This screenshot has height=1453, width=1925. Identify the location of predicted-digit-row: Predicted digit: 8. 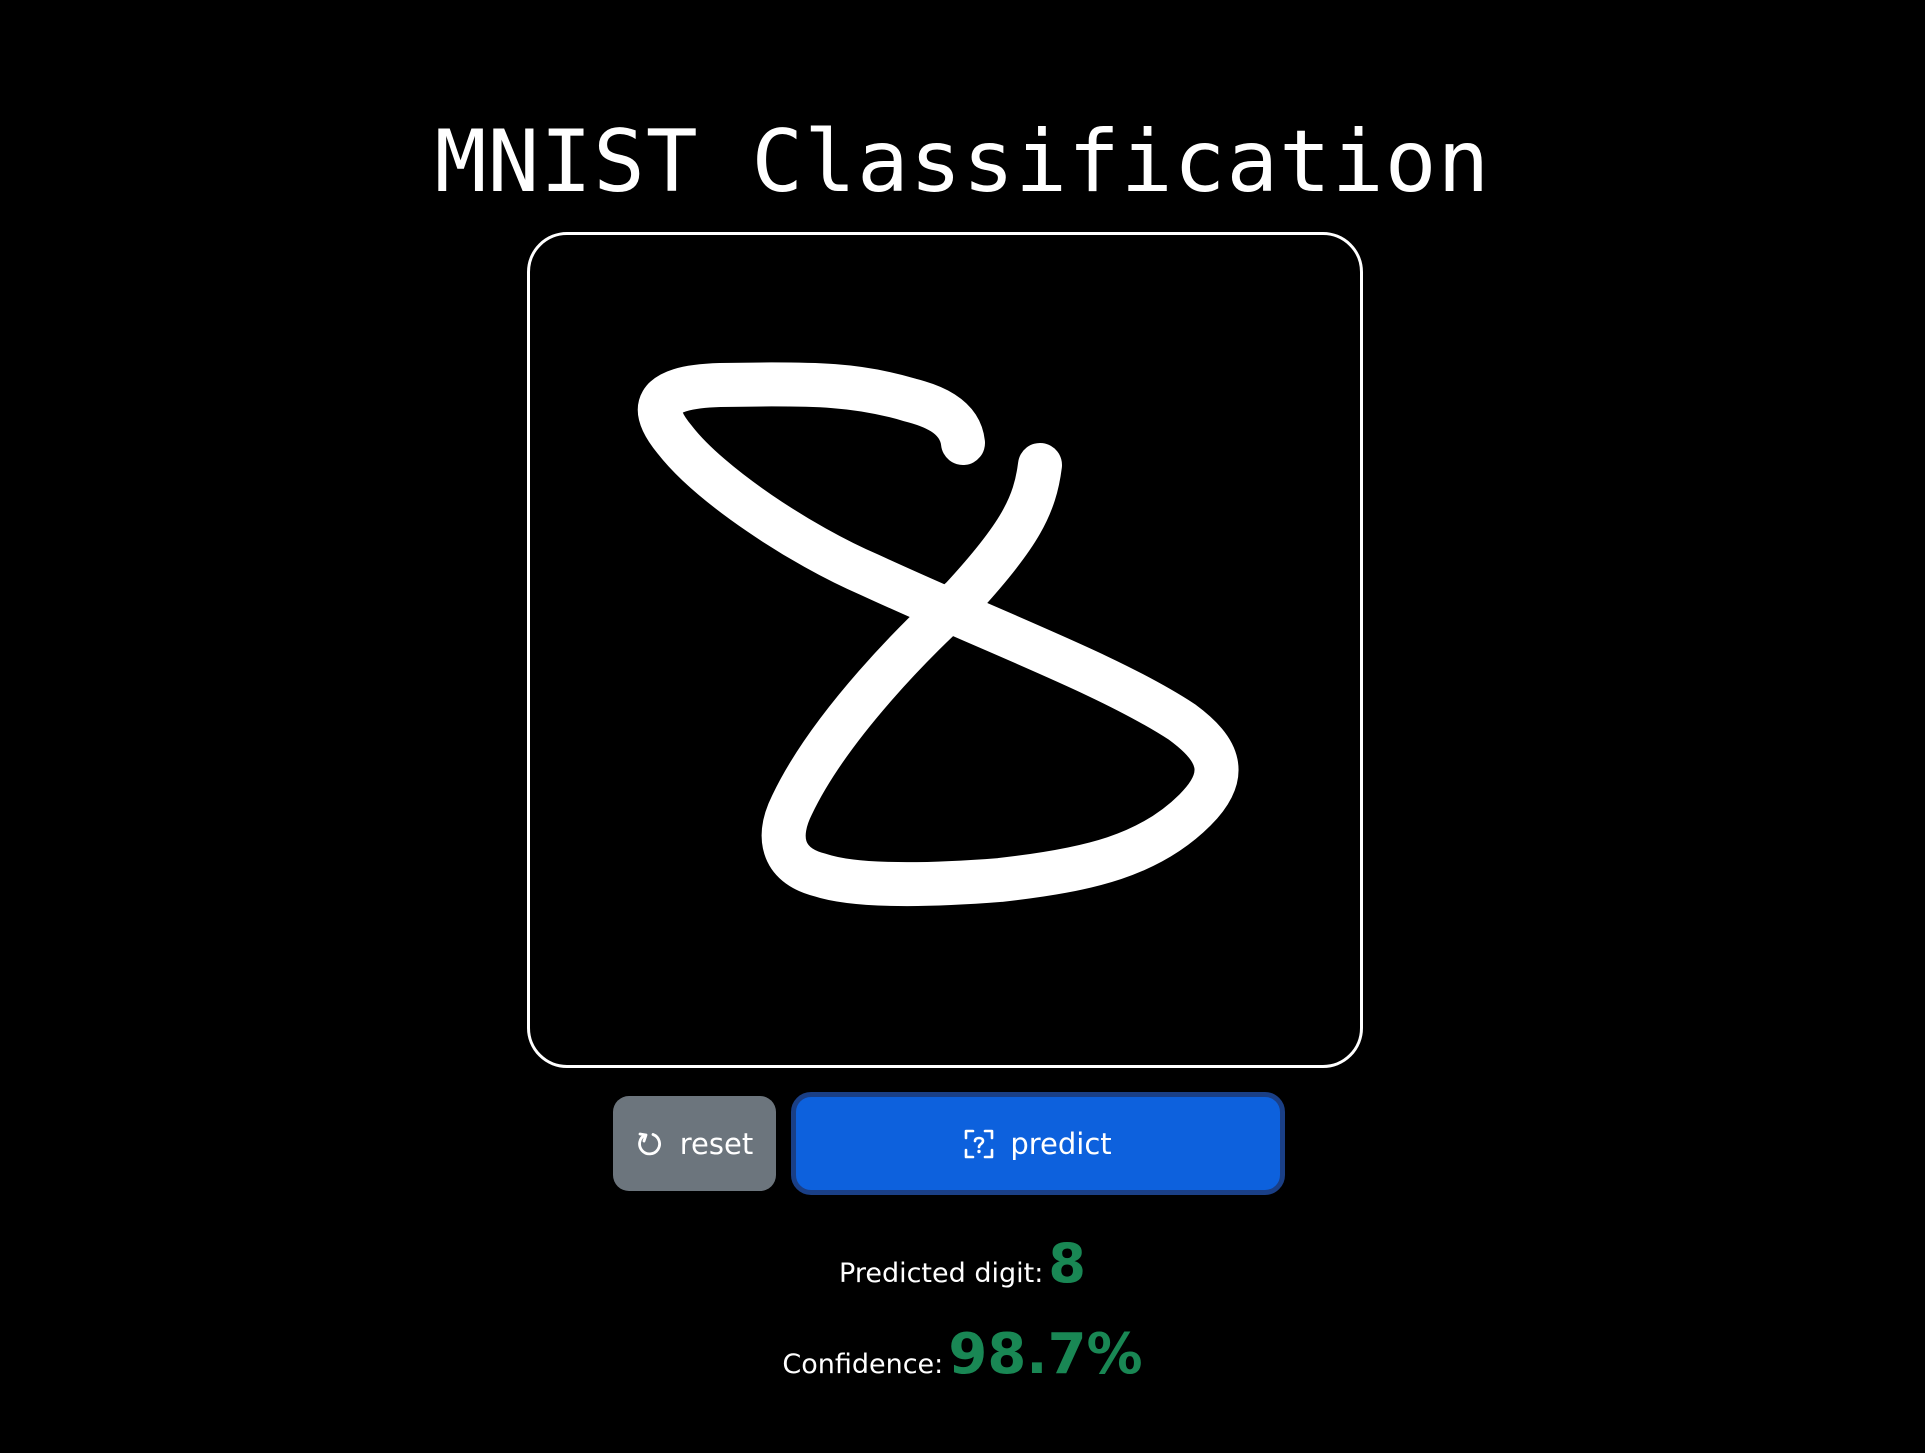
(962, 1263).